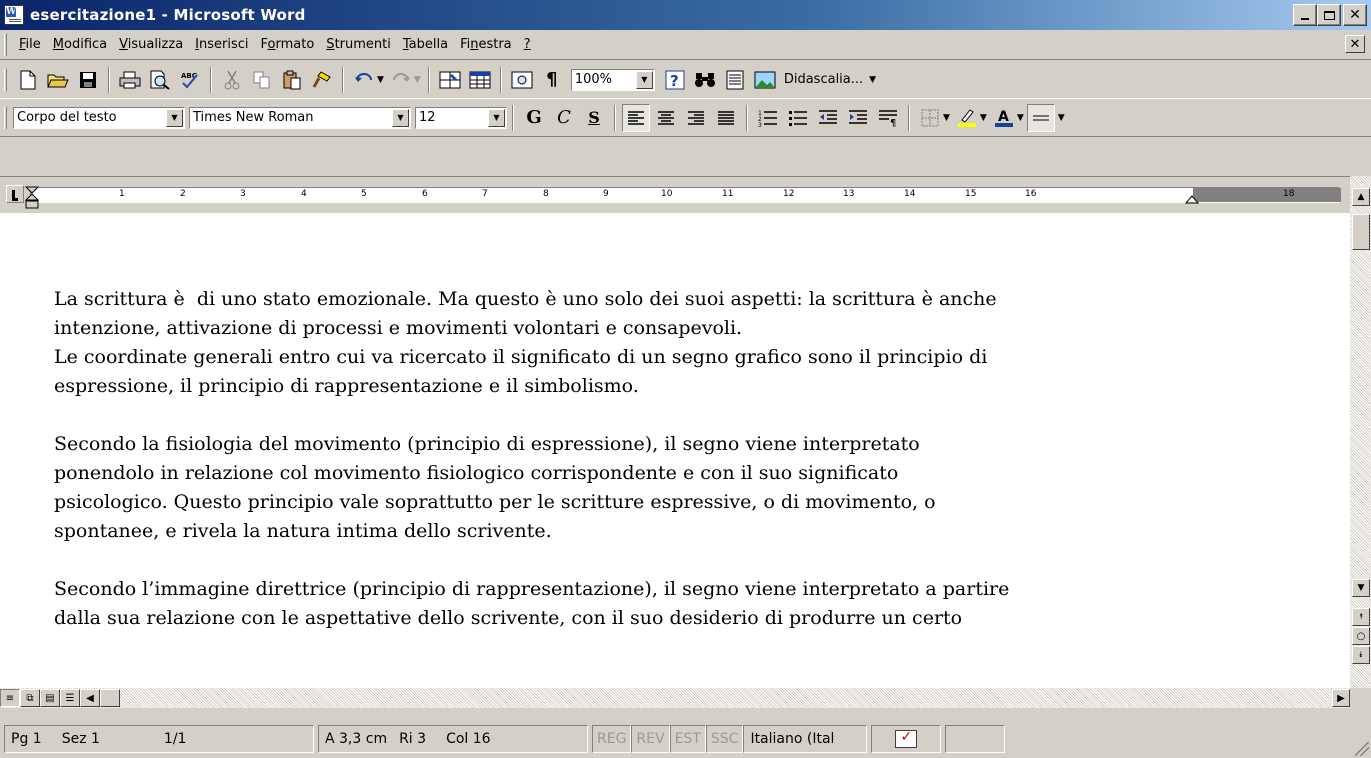 The height and width of the screenshot is (758, 1371). Describe the element at coordinates (522, 80) in the screenshot. I see `document-map-button` at that location.